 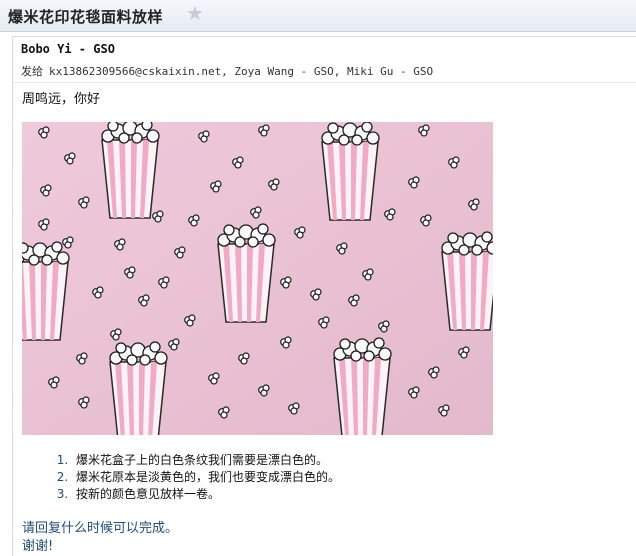 I want to click on sender-name: Bobo Yi - GSO, so click(x=68, y=49).